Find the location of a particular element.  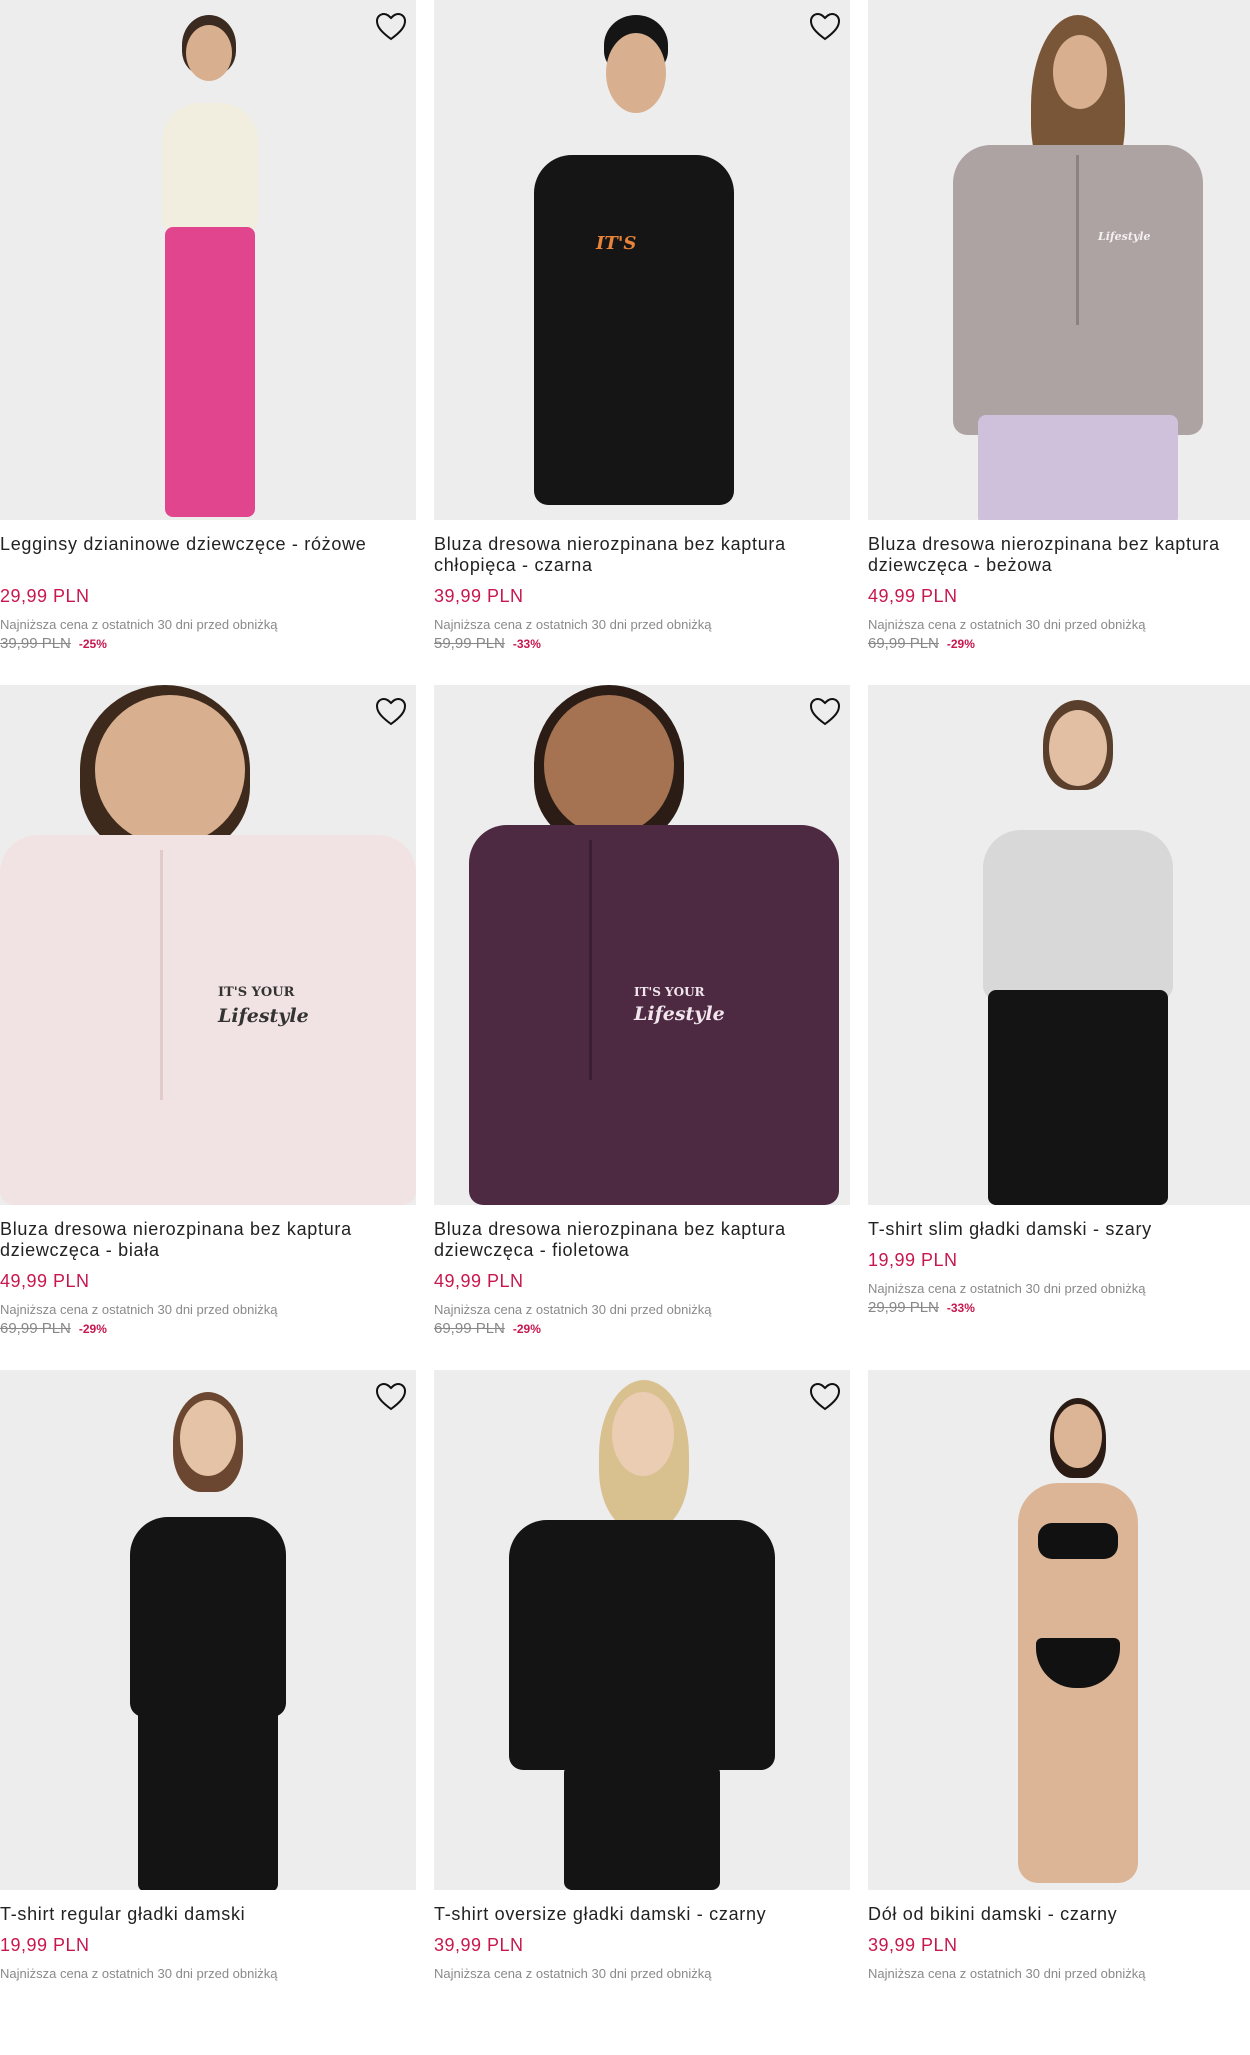

product-price: 29,99 PLN is located at coordinates (45, 596).